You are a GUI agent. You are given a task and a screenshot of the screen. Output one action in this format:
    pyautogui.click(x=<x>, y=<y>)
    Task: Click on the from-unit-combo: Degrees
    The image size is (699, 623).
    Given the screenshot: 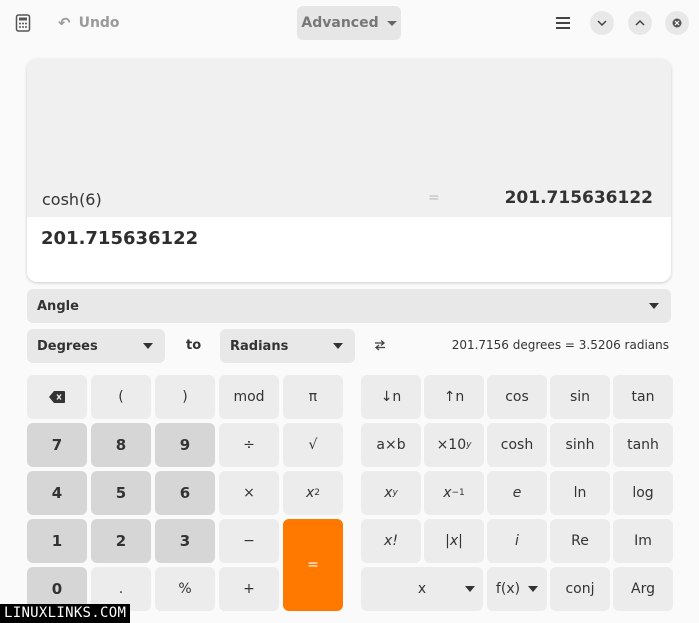 What is the action you would take?
    pyautogui.click(x=96, y=346)
    